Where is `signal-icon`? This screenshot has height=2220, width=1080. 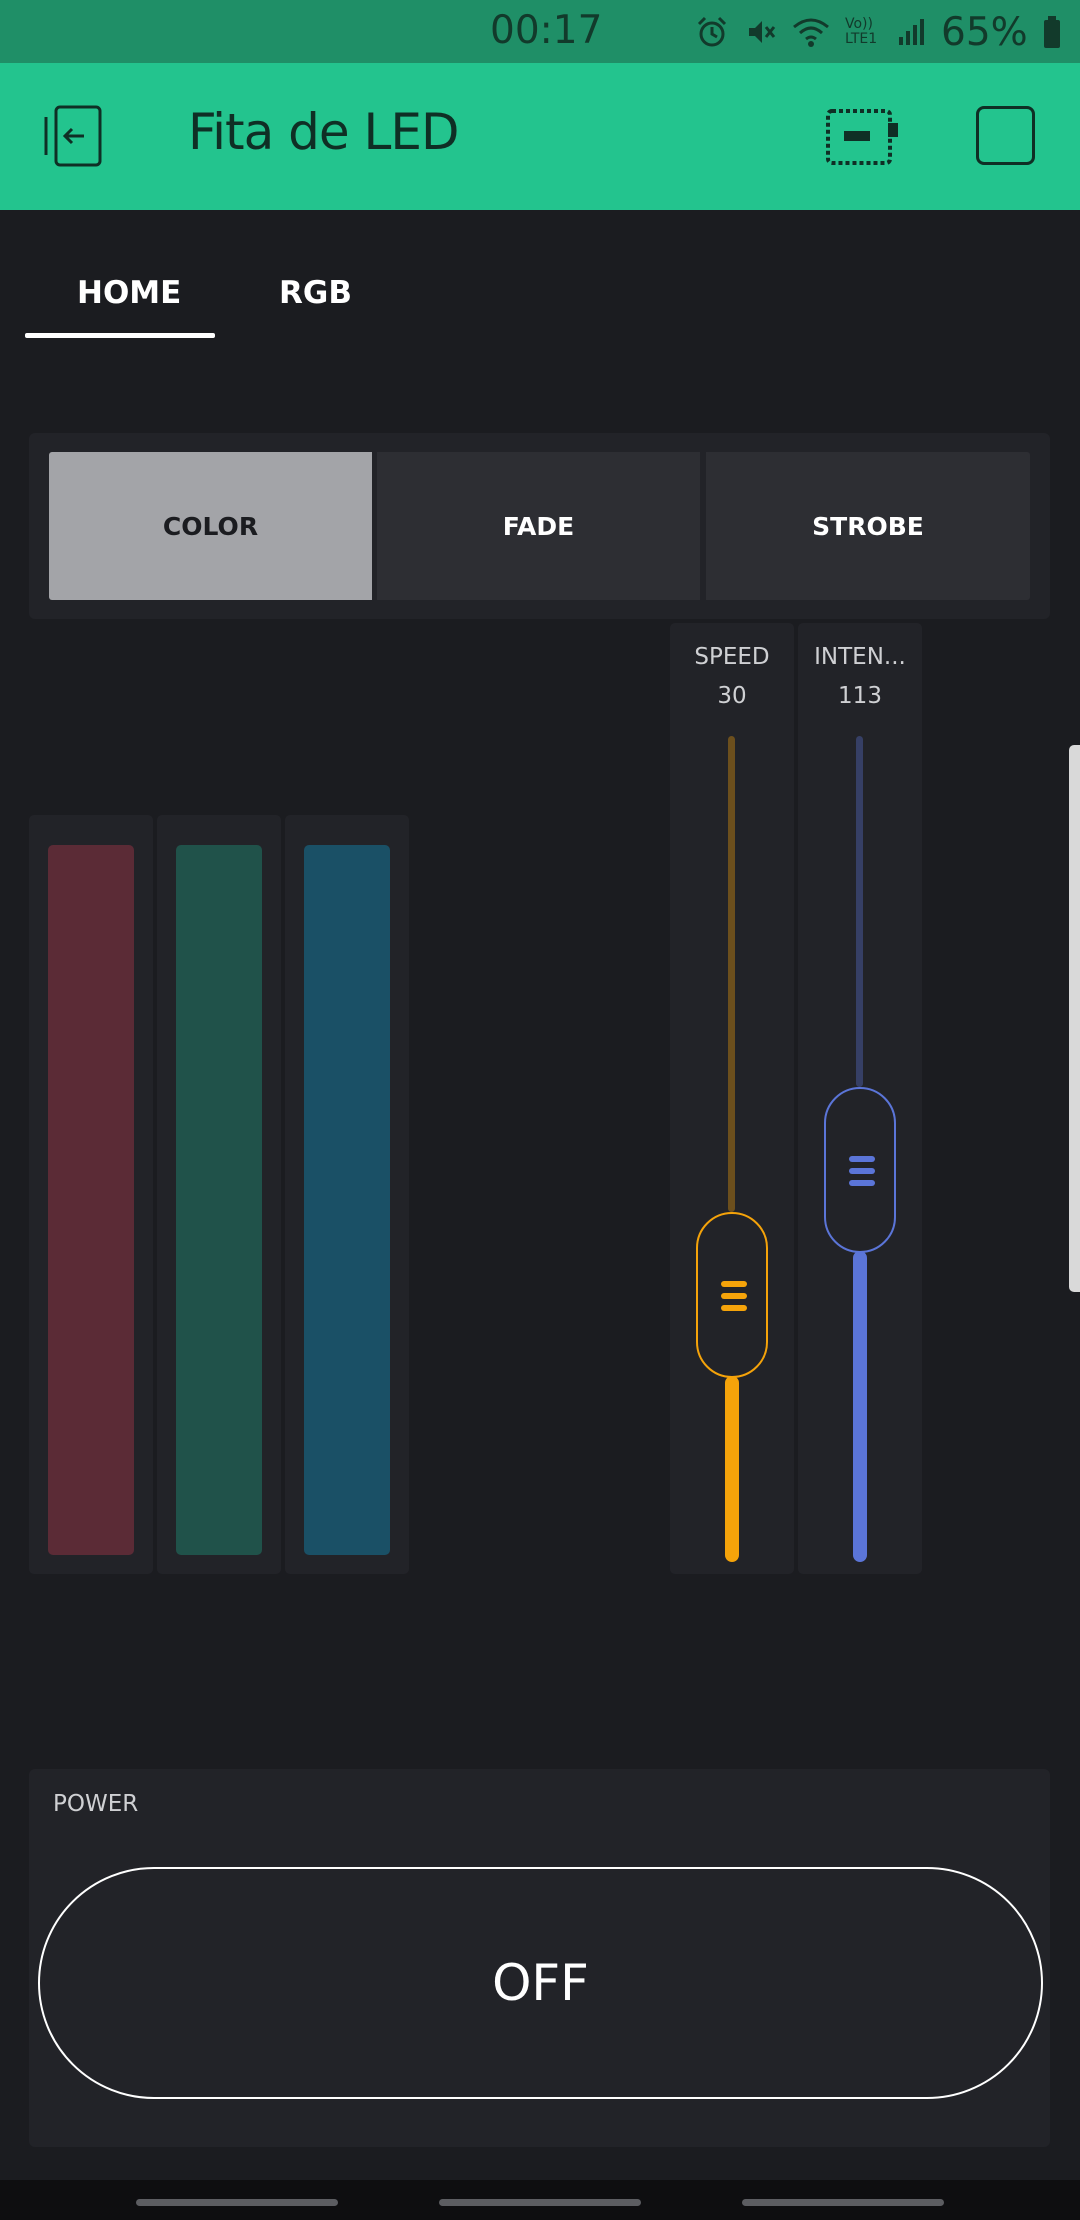
signal-icon is located at coordinates (911, 32).